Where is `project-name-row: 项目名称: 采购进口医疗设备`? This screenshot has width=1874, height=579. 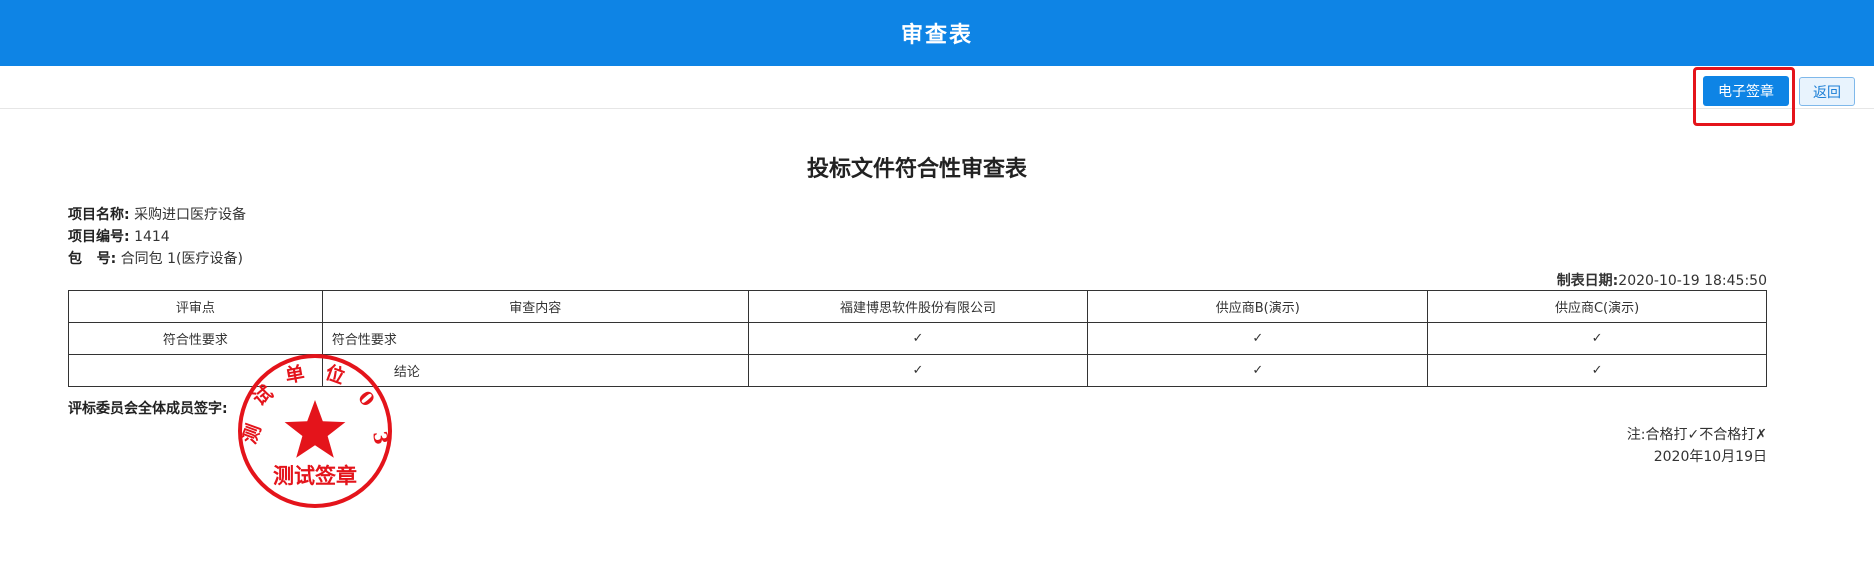 project-name-row: 项目名称: 采购进口医疗设备 is located at coordinates (157, 214).